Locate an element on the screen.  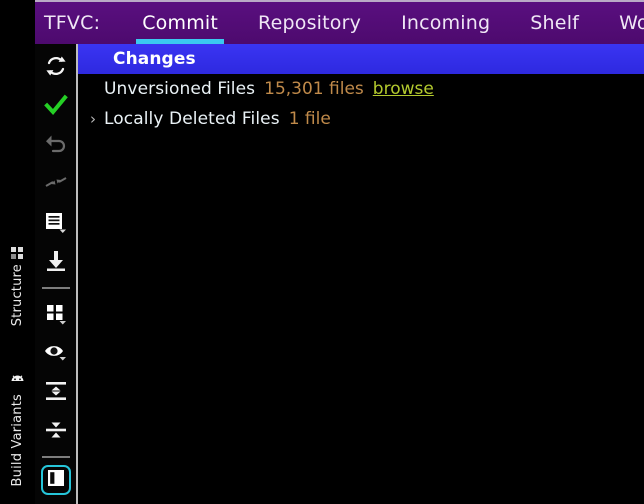
tree-row-changes: Changes is located at coordinates (361, 59).